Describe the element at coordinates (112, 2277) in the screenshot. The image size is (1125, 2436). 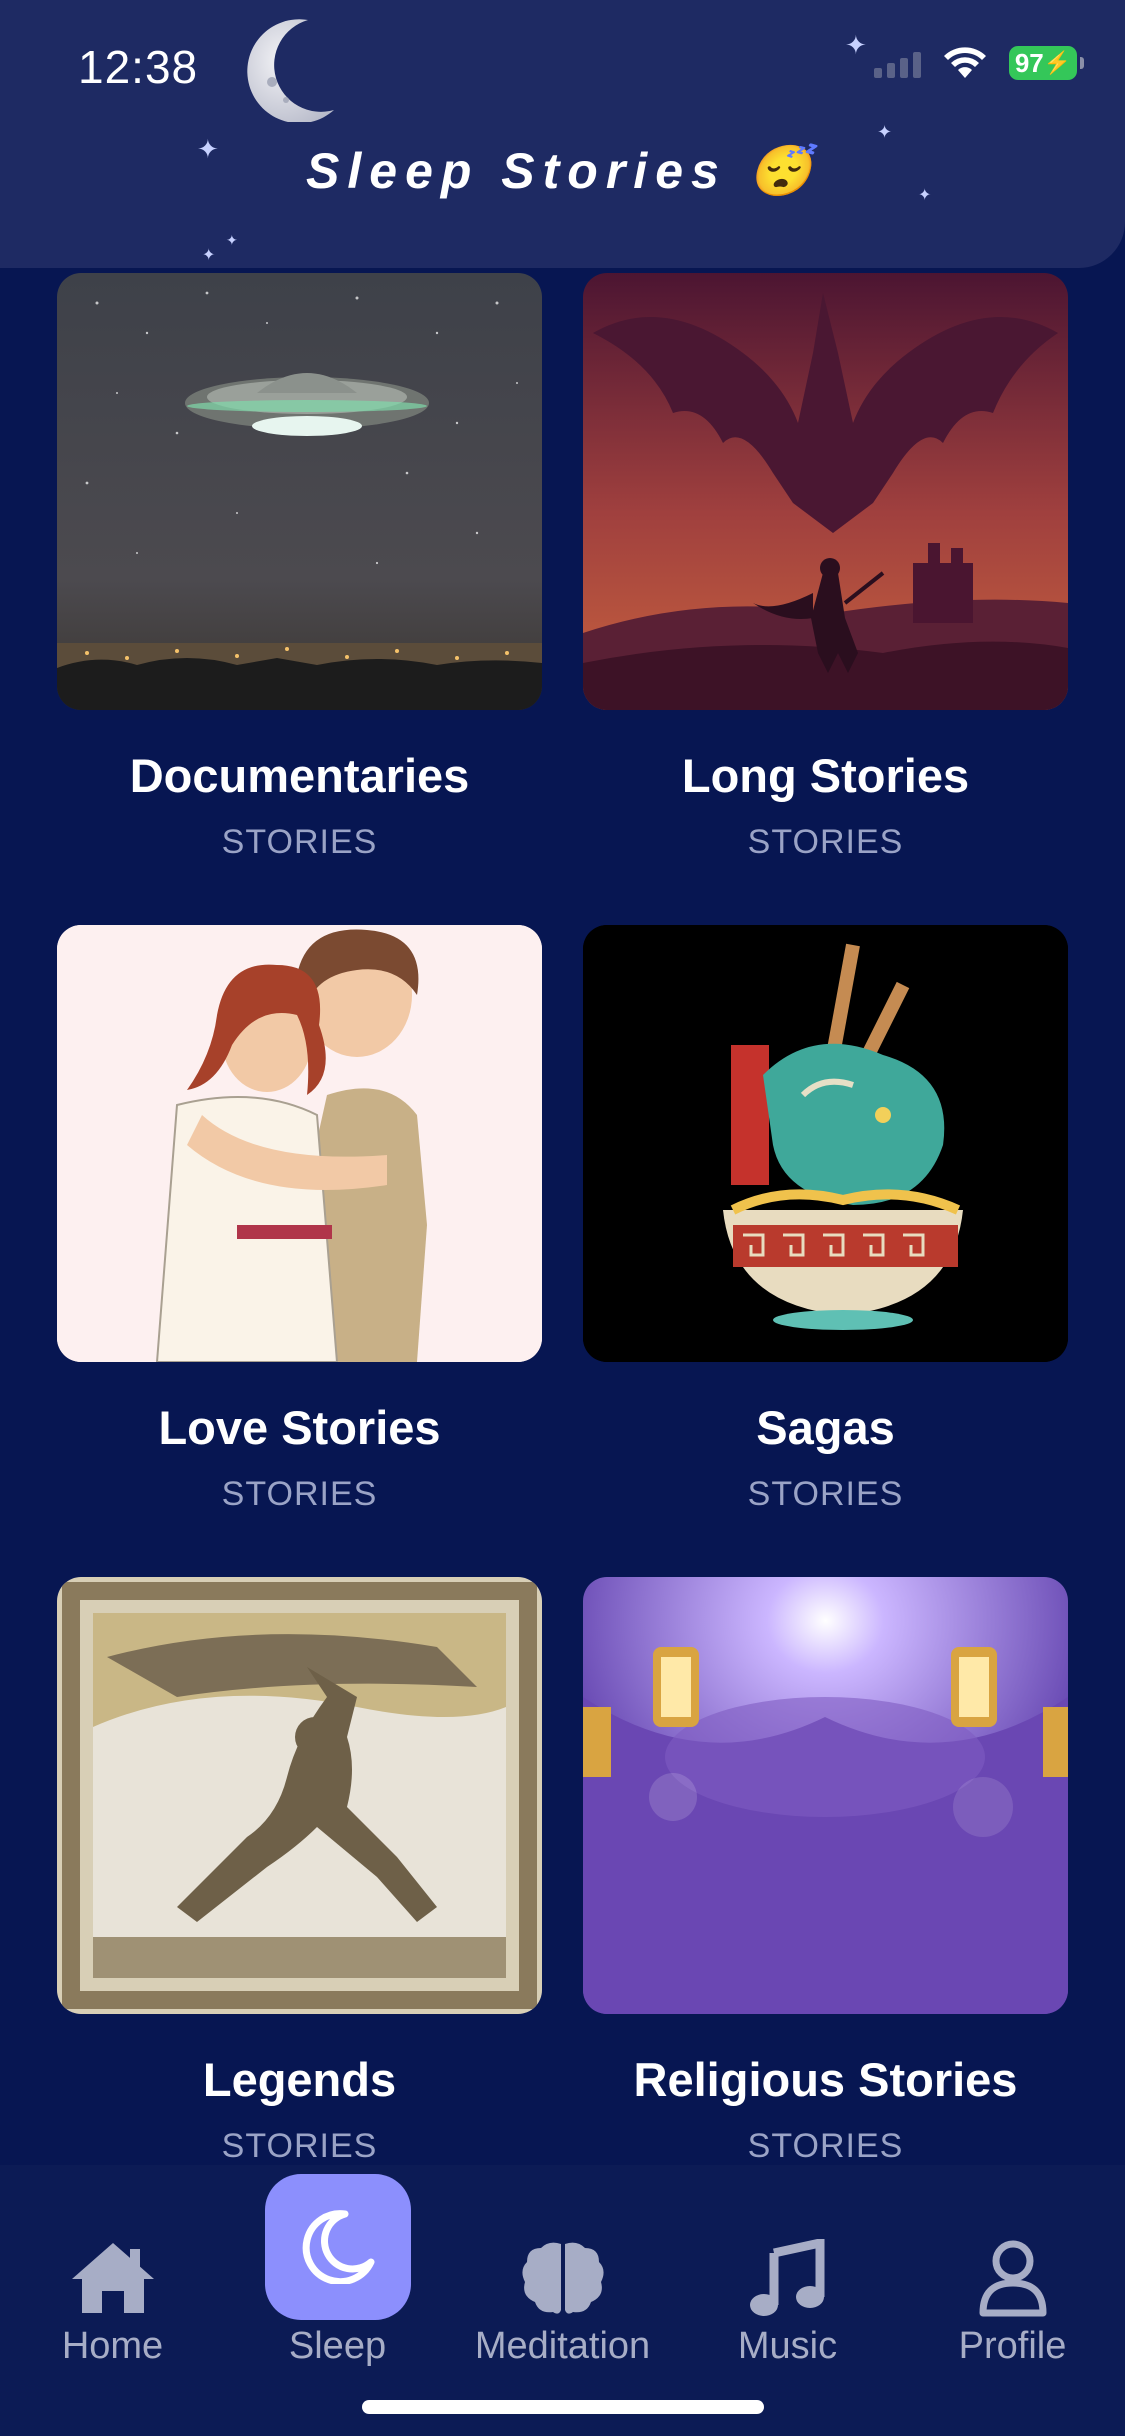
I see `home-icon` at that location.